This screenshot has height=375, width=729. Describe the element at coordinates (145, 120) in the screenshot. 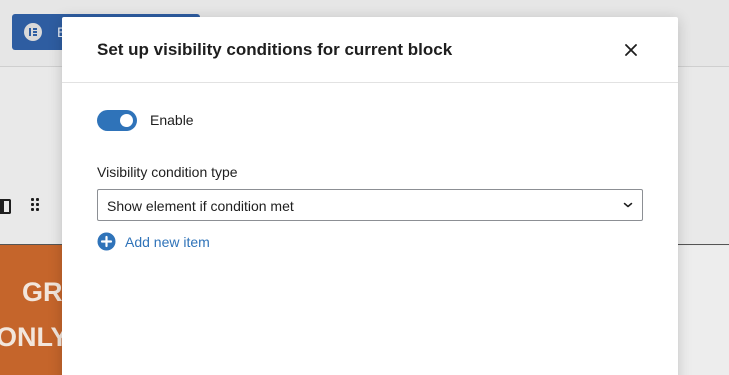

I see `enable-toggle-row: Enable` at that location.